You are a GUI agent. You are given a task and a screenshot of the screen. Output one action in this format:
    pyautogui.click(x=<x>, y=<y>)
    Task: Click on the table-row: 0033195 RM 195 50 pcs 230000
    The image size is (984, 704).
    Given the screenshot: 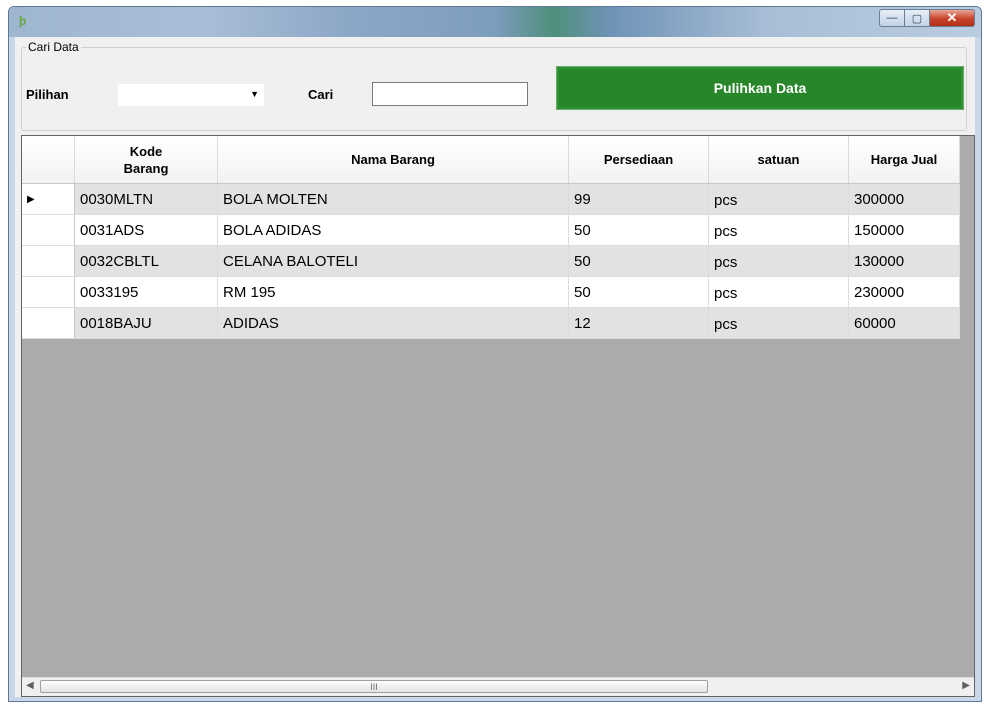 What is the action you would take?
    pyautogui.click(x=491, y=292)
    